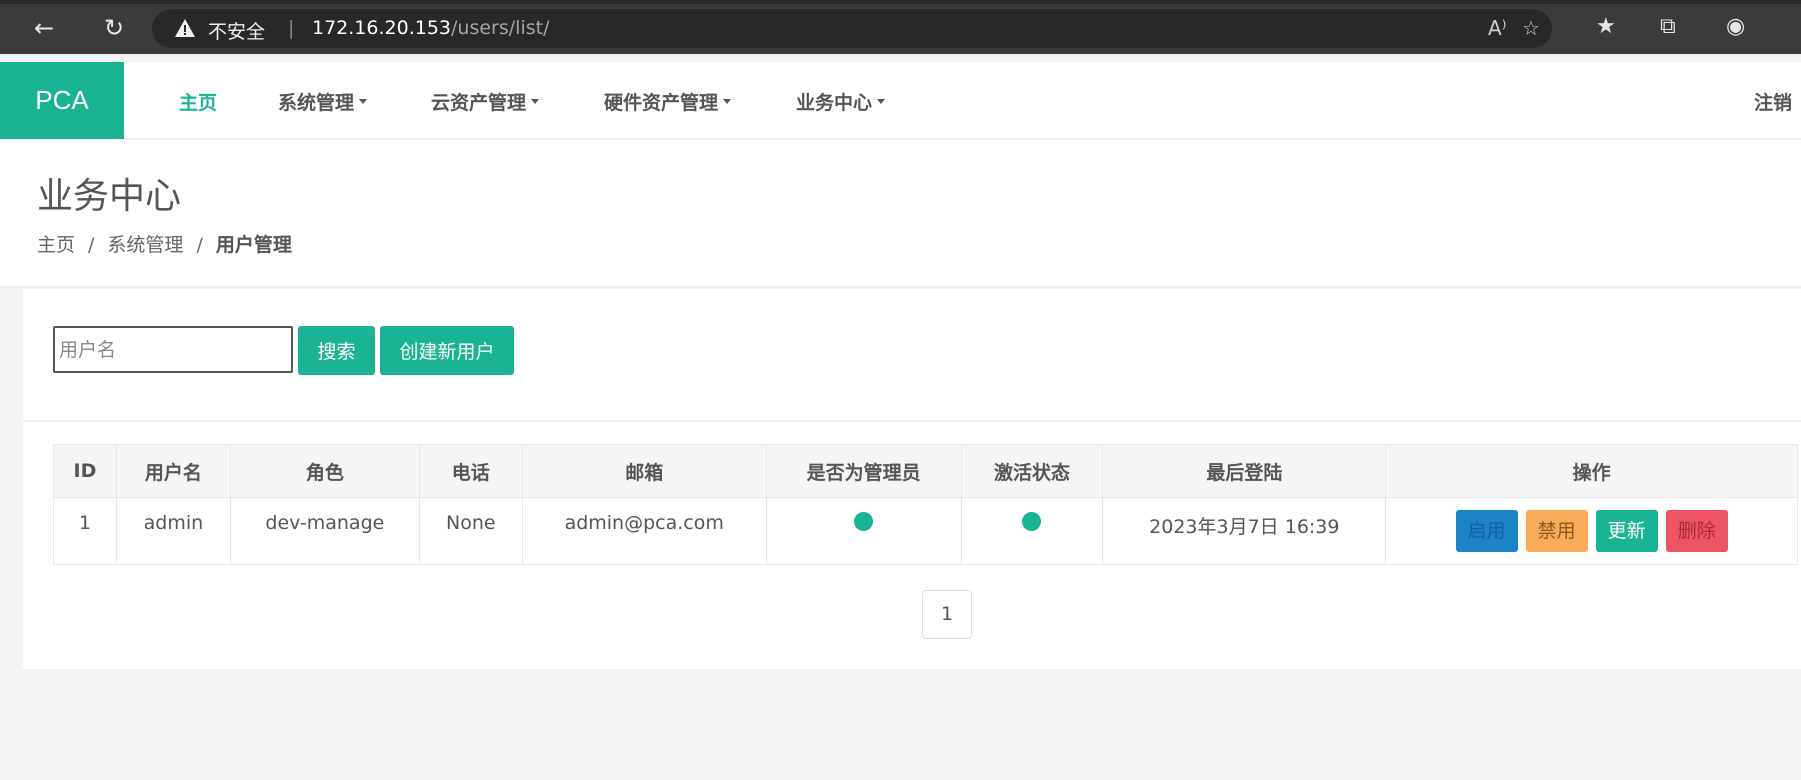 The image size is (1801, 780). Describe the element at coordinates (1486, 531) in the screenshot. I see `enable-button: 启用` at that location.